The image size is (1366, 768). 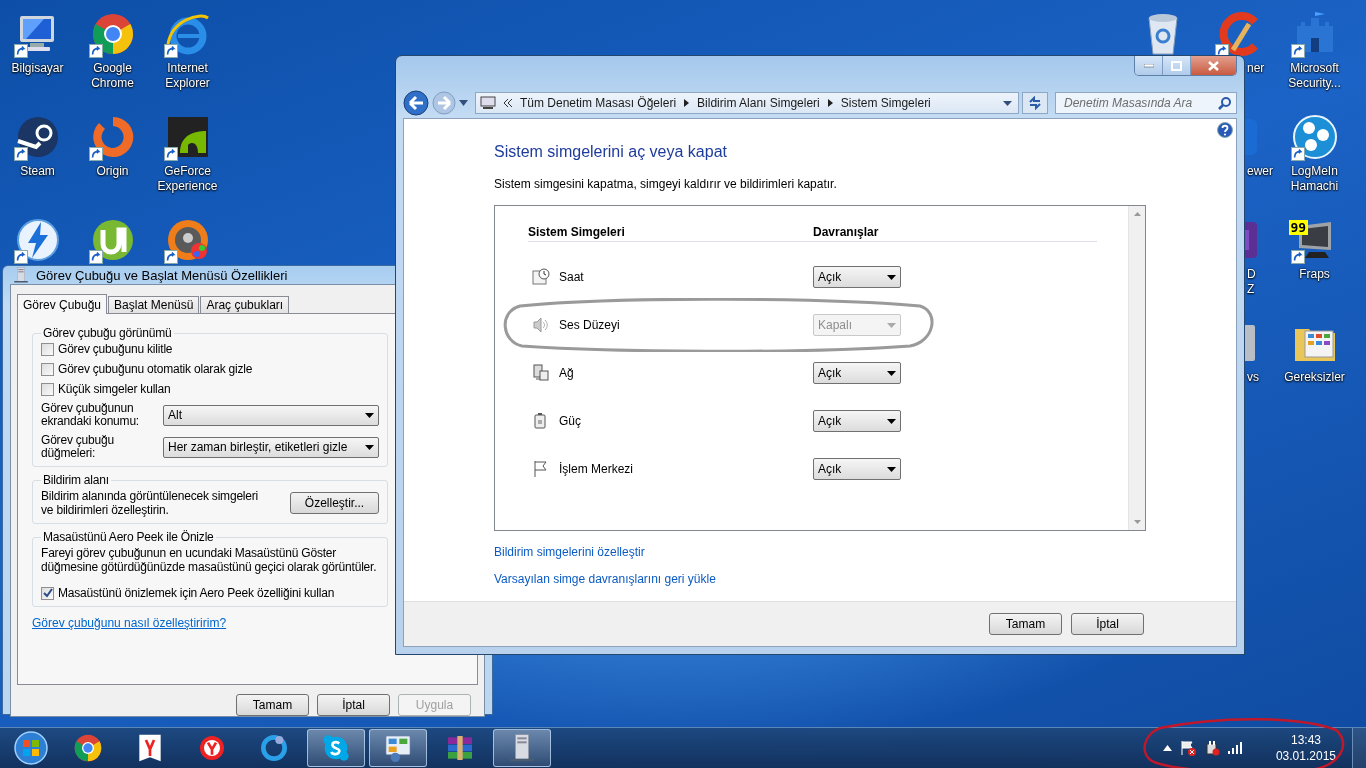 What do you see at coordinates (1256, 68) in the screenshot?
I see `desktop-icon-label: ner` at bounding box center [1256, 68].